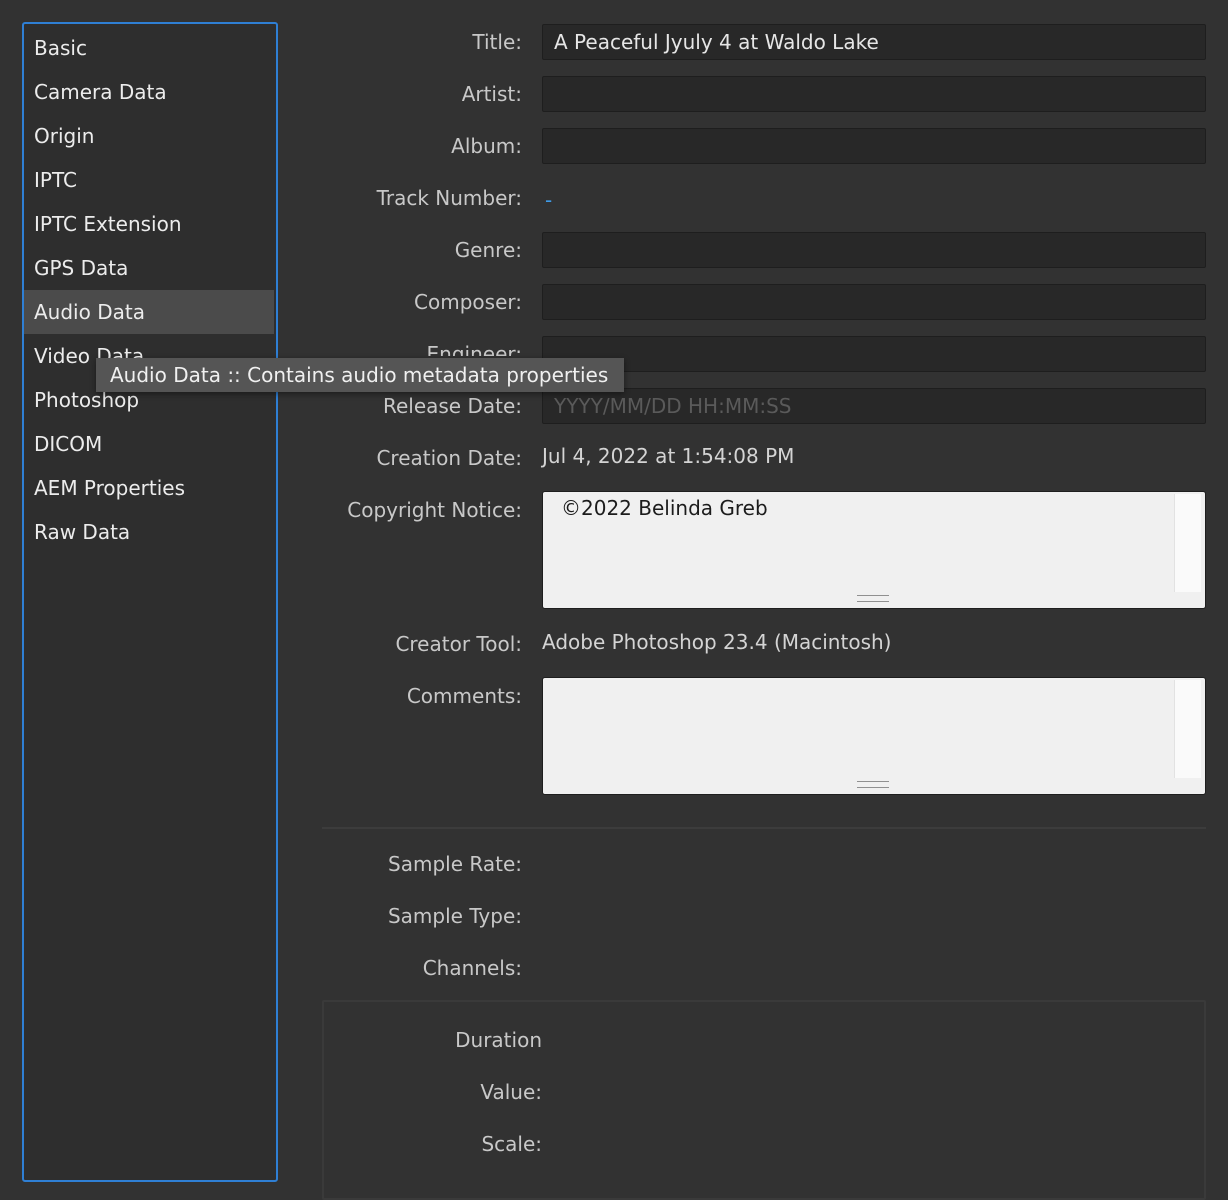 This screenshot has width=1228, height=1200. Describe the element at coordinates (873, 598) in the screenshot. I see `copyright-notice-resize-grip` at that location.